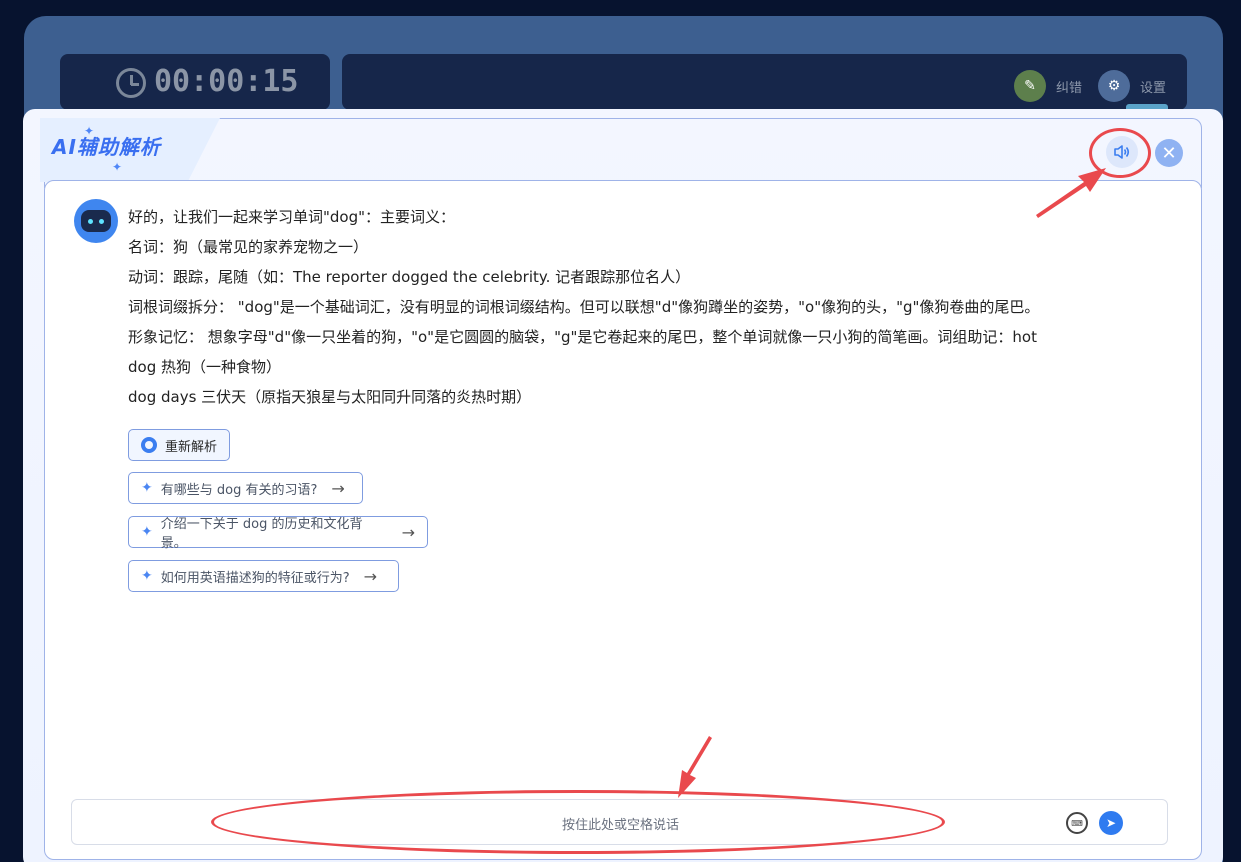  I want to click on reparse-button: 重新解析, so click(179, 445).